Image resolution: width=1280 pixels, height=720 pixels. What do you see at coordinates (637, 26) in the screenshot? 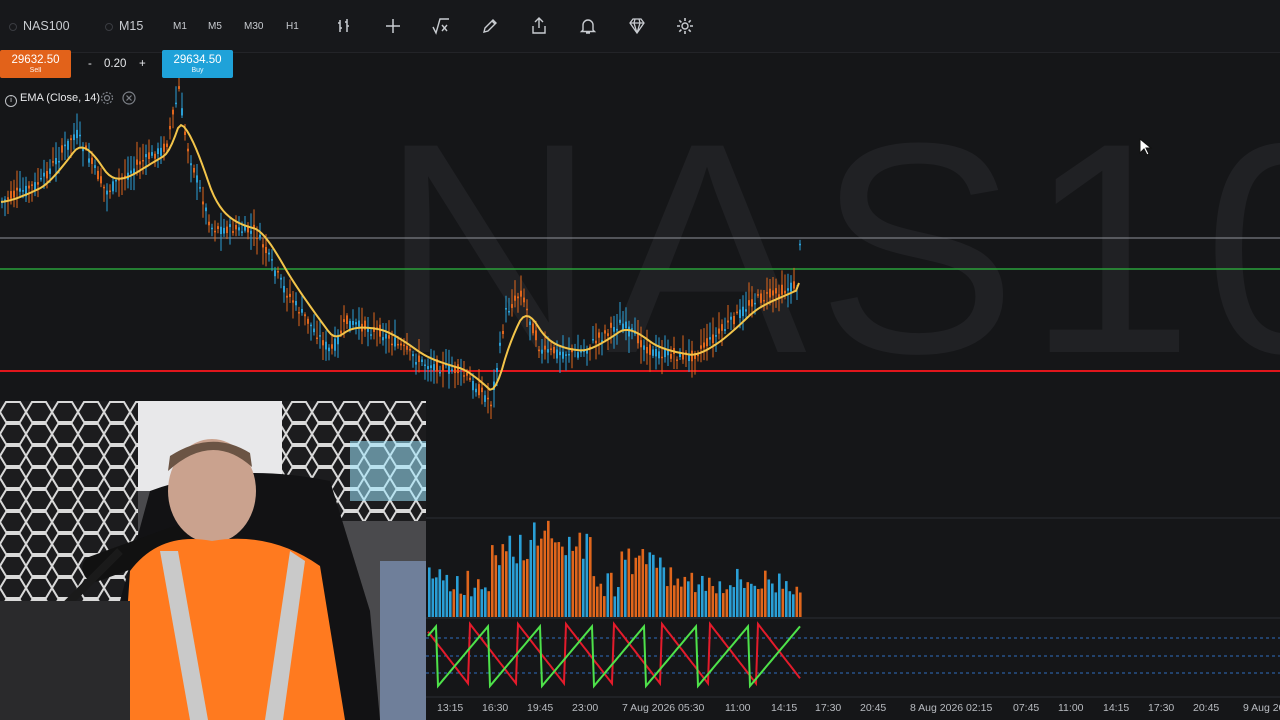
I see `diamond-icon` at bounding box center [637, 26].